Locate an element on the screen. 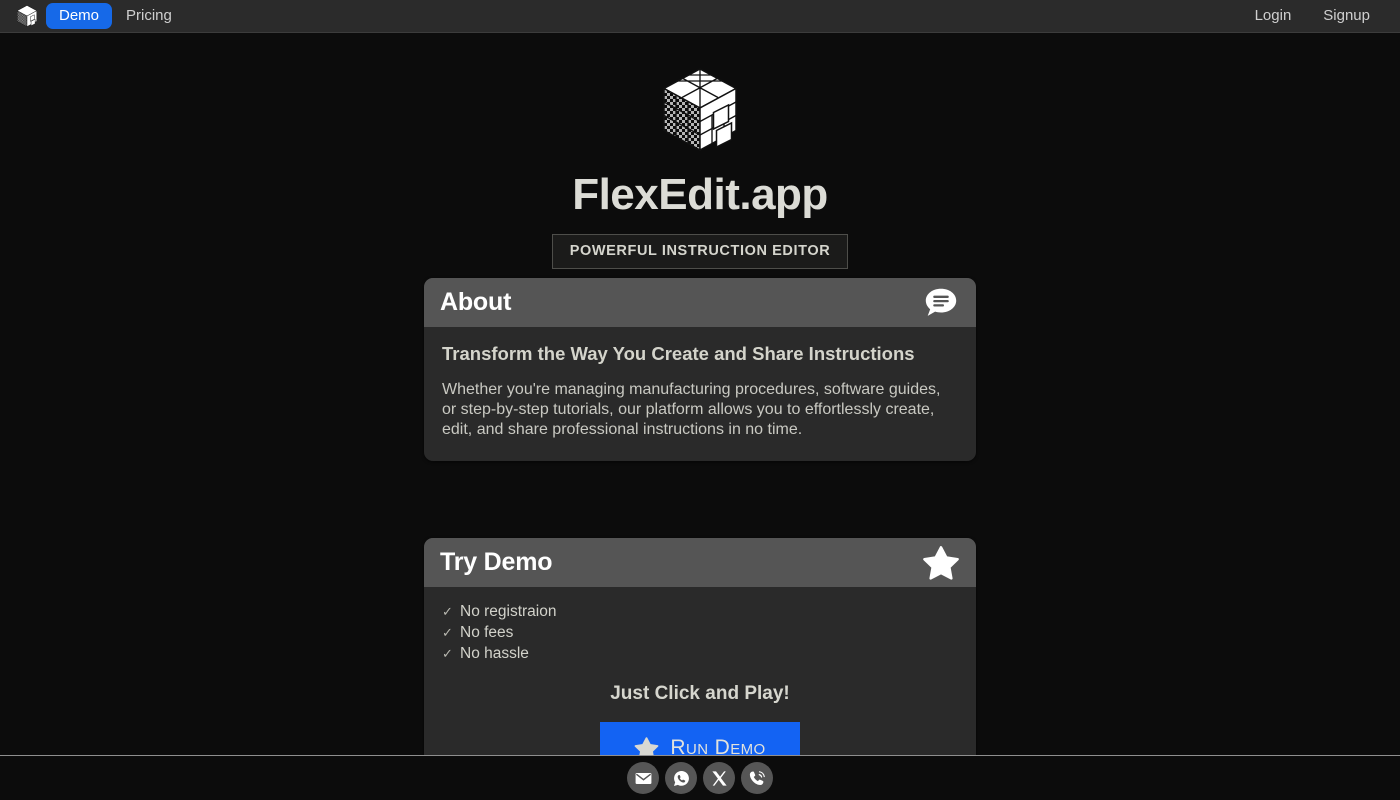  login-link: Login is located at coordinates (1273, 16).